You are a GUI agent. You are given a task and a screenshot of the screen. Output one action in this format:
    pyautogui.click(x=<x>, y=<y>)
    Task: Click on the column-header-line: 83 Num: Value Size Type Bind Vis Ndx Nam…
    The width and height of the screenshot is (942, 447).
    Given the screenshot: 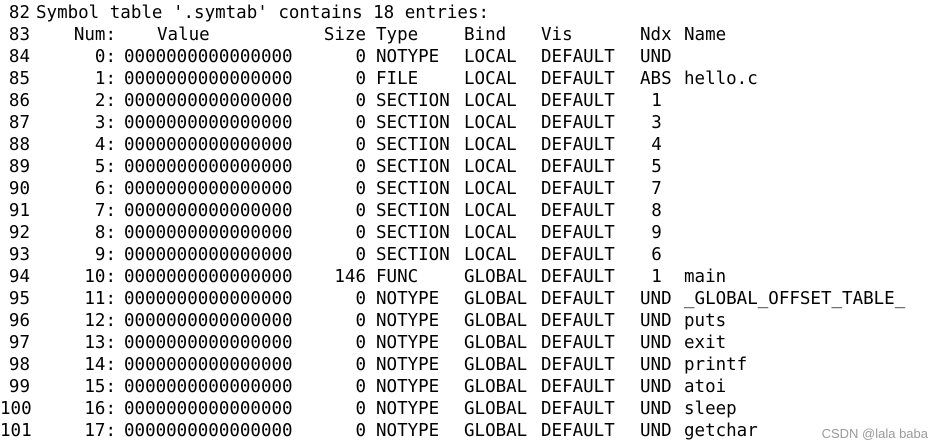 What is the action you would take?
    pyautogui.click(x=471, y=35)
    